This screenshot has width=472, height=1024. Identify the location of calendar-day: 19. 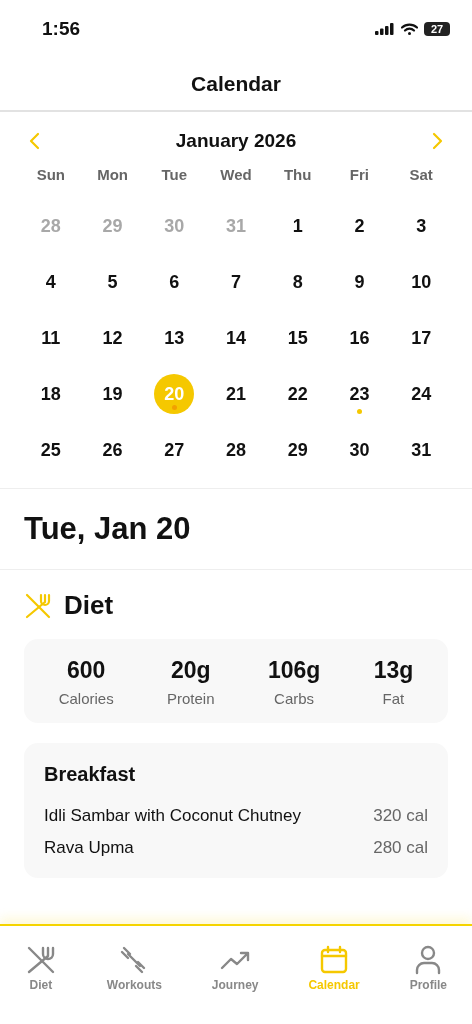
(112, 394).